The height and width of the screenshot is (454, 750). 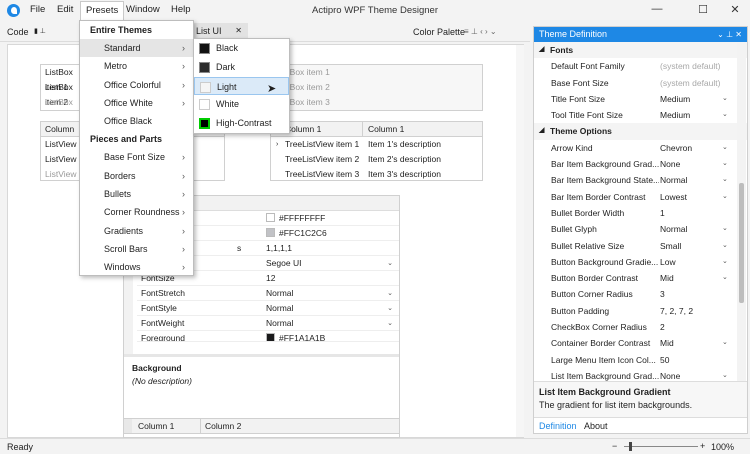 I want to click on property-row: Foreground #FF1A1A1B, so click(x=268, y=336).